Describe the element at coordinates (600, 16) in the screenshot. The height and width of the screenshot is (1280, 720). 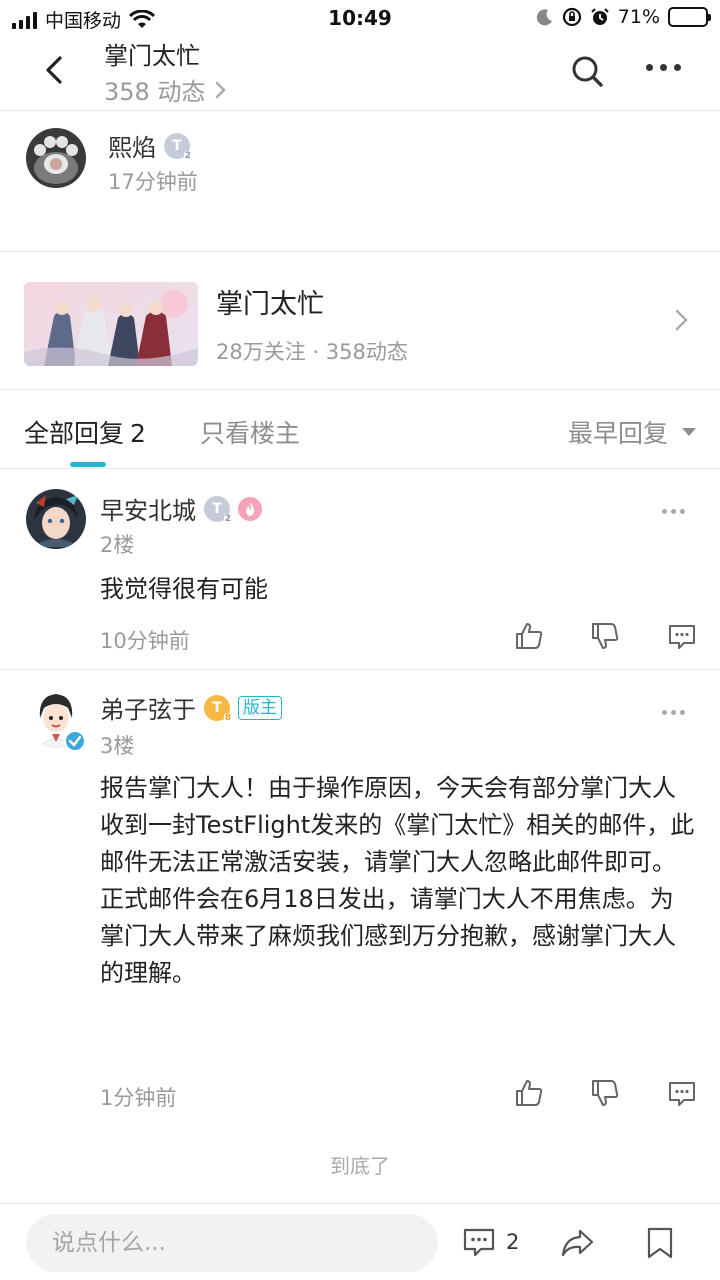
I see `alarm-icon` at that location.